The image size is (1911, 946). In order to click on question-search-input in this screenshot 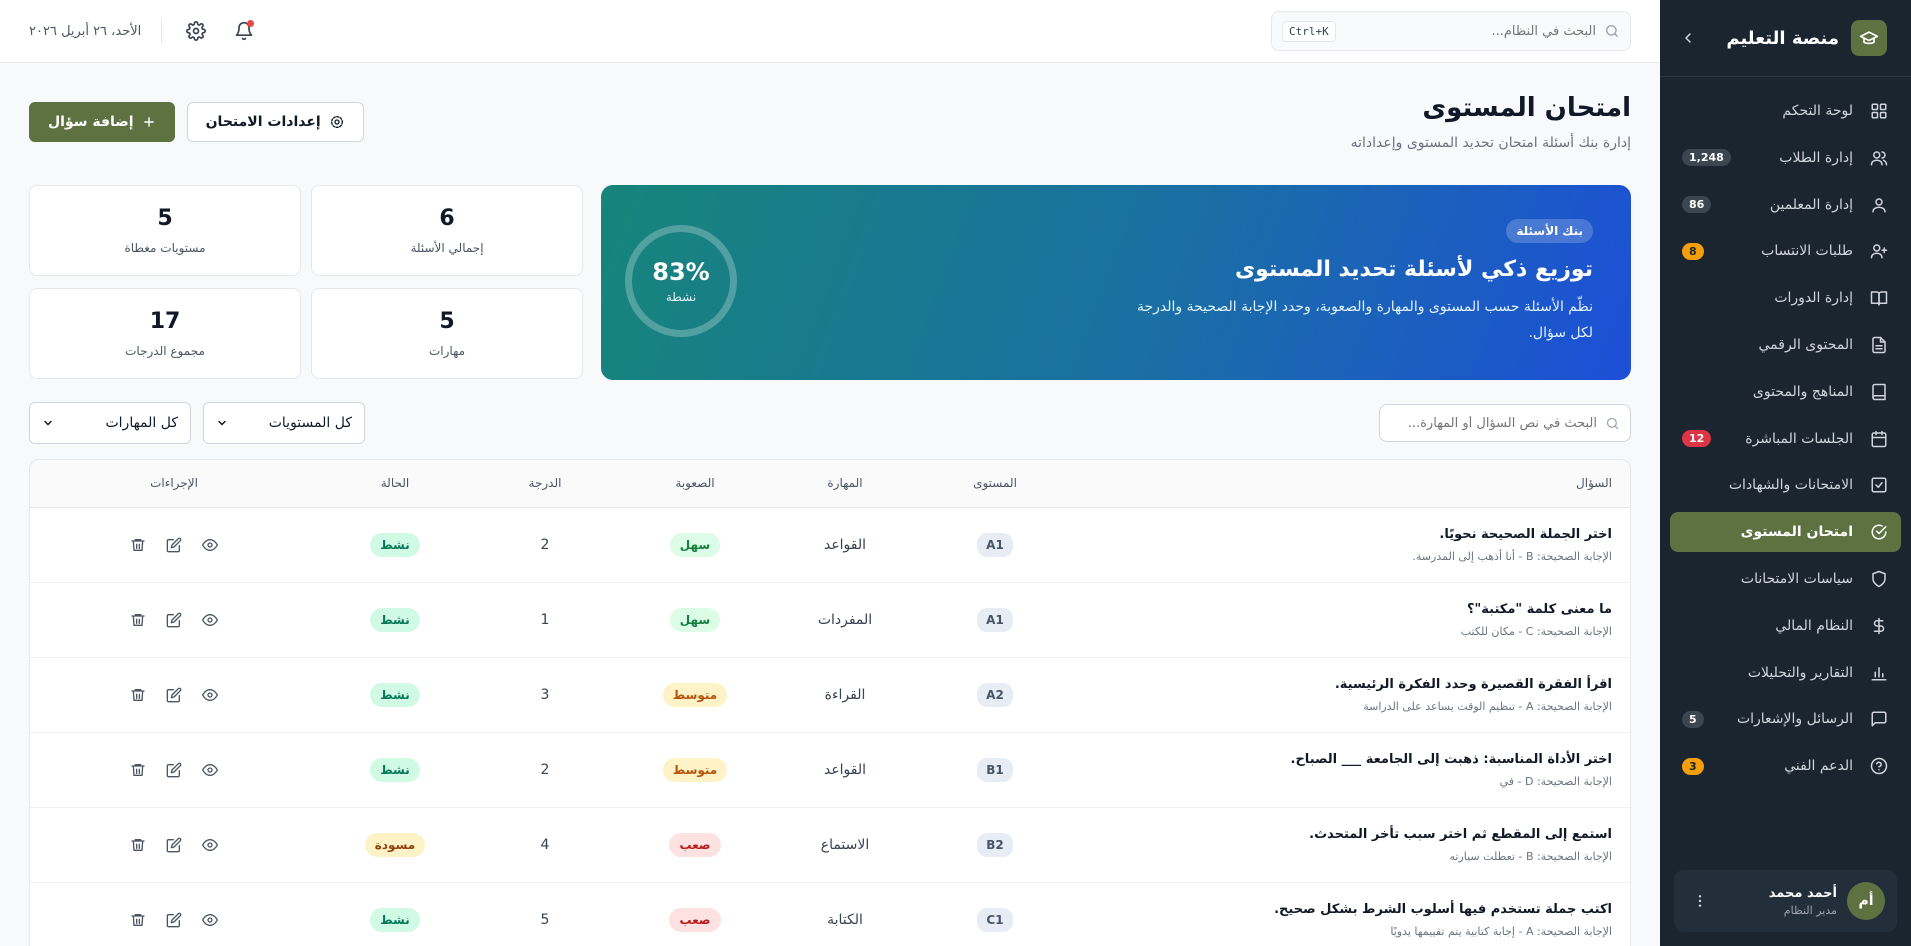, I will do `click(1497, 423)`.